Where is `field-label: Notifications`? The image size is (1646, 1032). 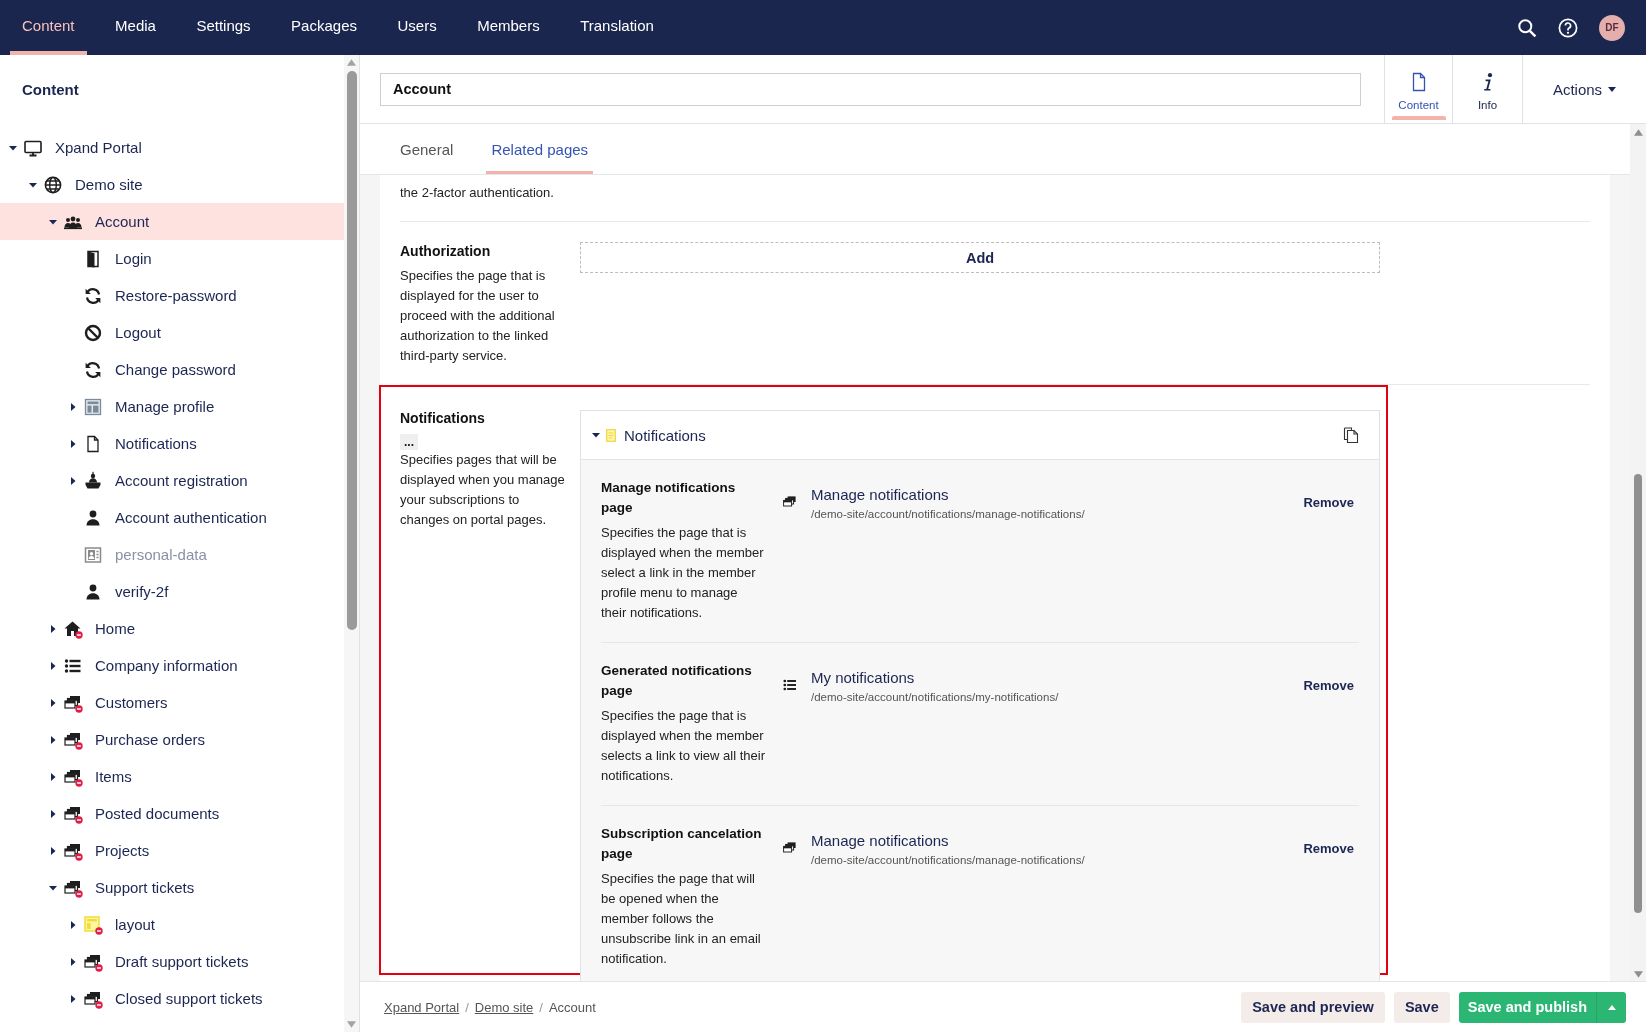 field-label: Notifications is located at coordinates (443, 418).